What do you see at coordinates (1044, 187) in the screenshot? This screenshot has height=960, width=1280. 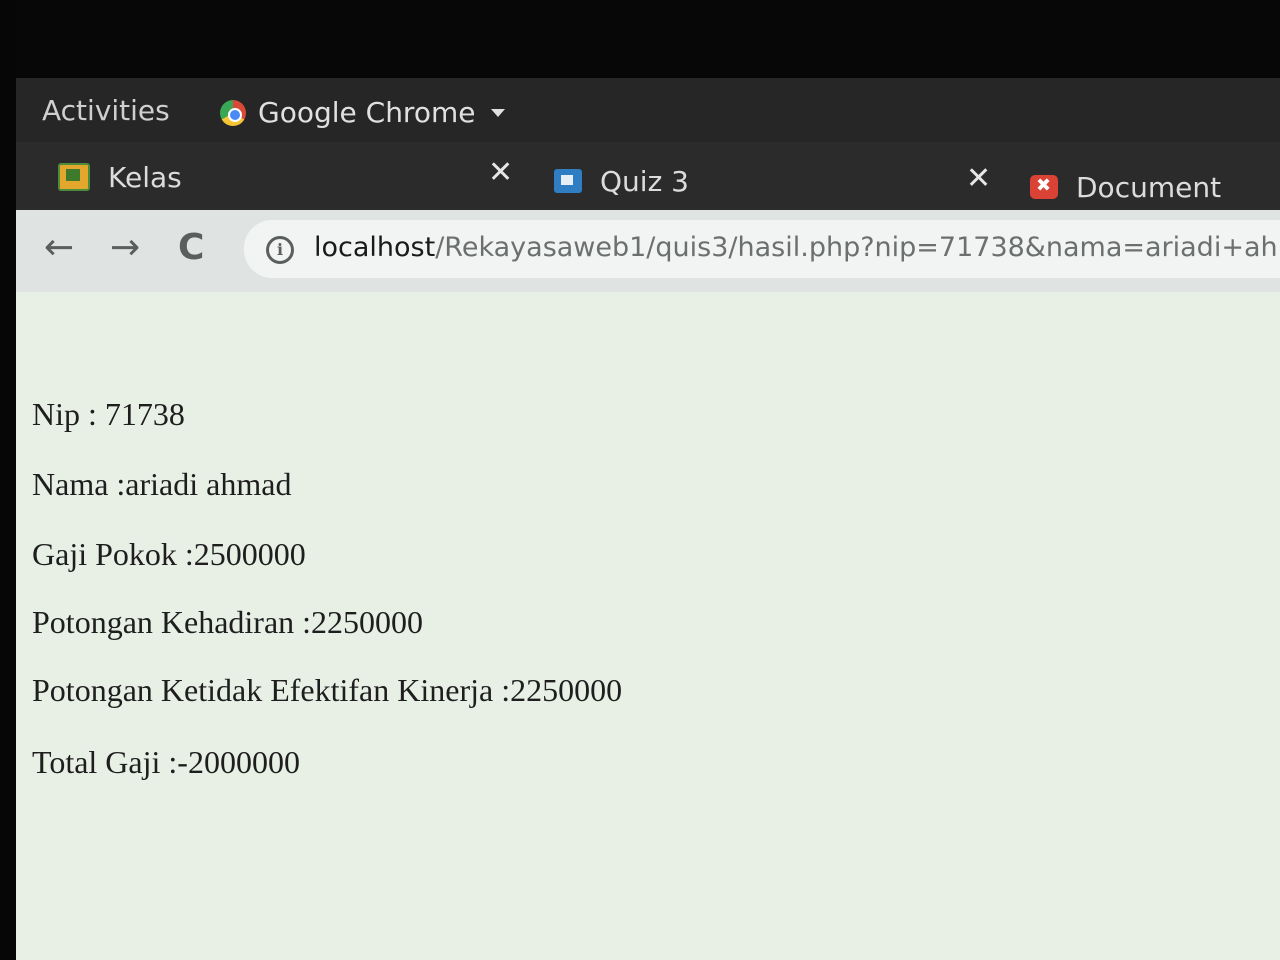 I see `xampp-icon` at bounding box center [1044, 187].